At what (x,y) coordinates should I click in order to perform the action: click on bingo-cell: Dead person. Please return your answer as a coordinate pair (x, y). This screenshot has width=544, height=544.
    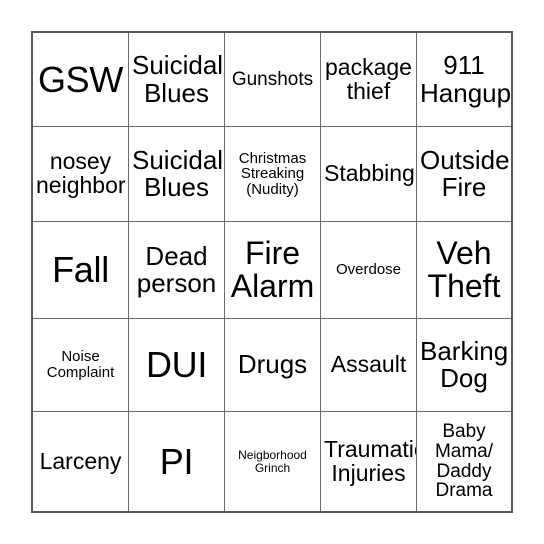
    Looking at the image, I should click on (177, 270).